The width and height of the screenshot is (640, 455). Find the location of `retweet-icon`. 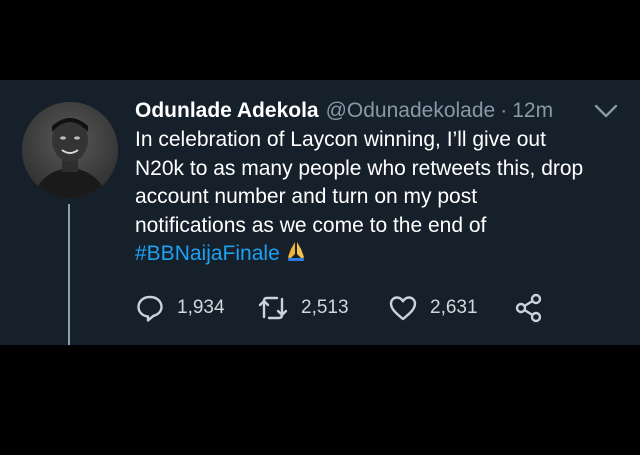

retweet-icon is located at coordinates (273, 308).